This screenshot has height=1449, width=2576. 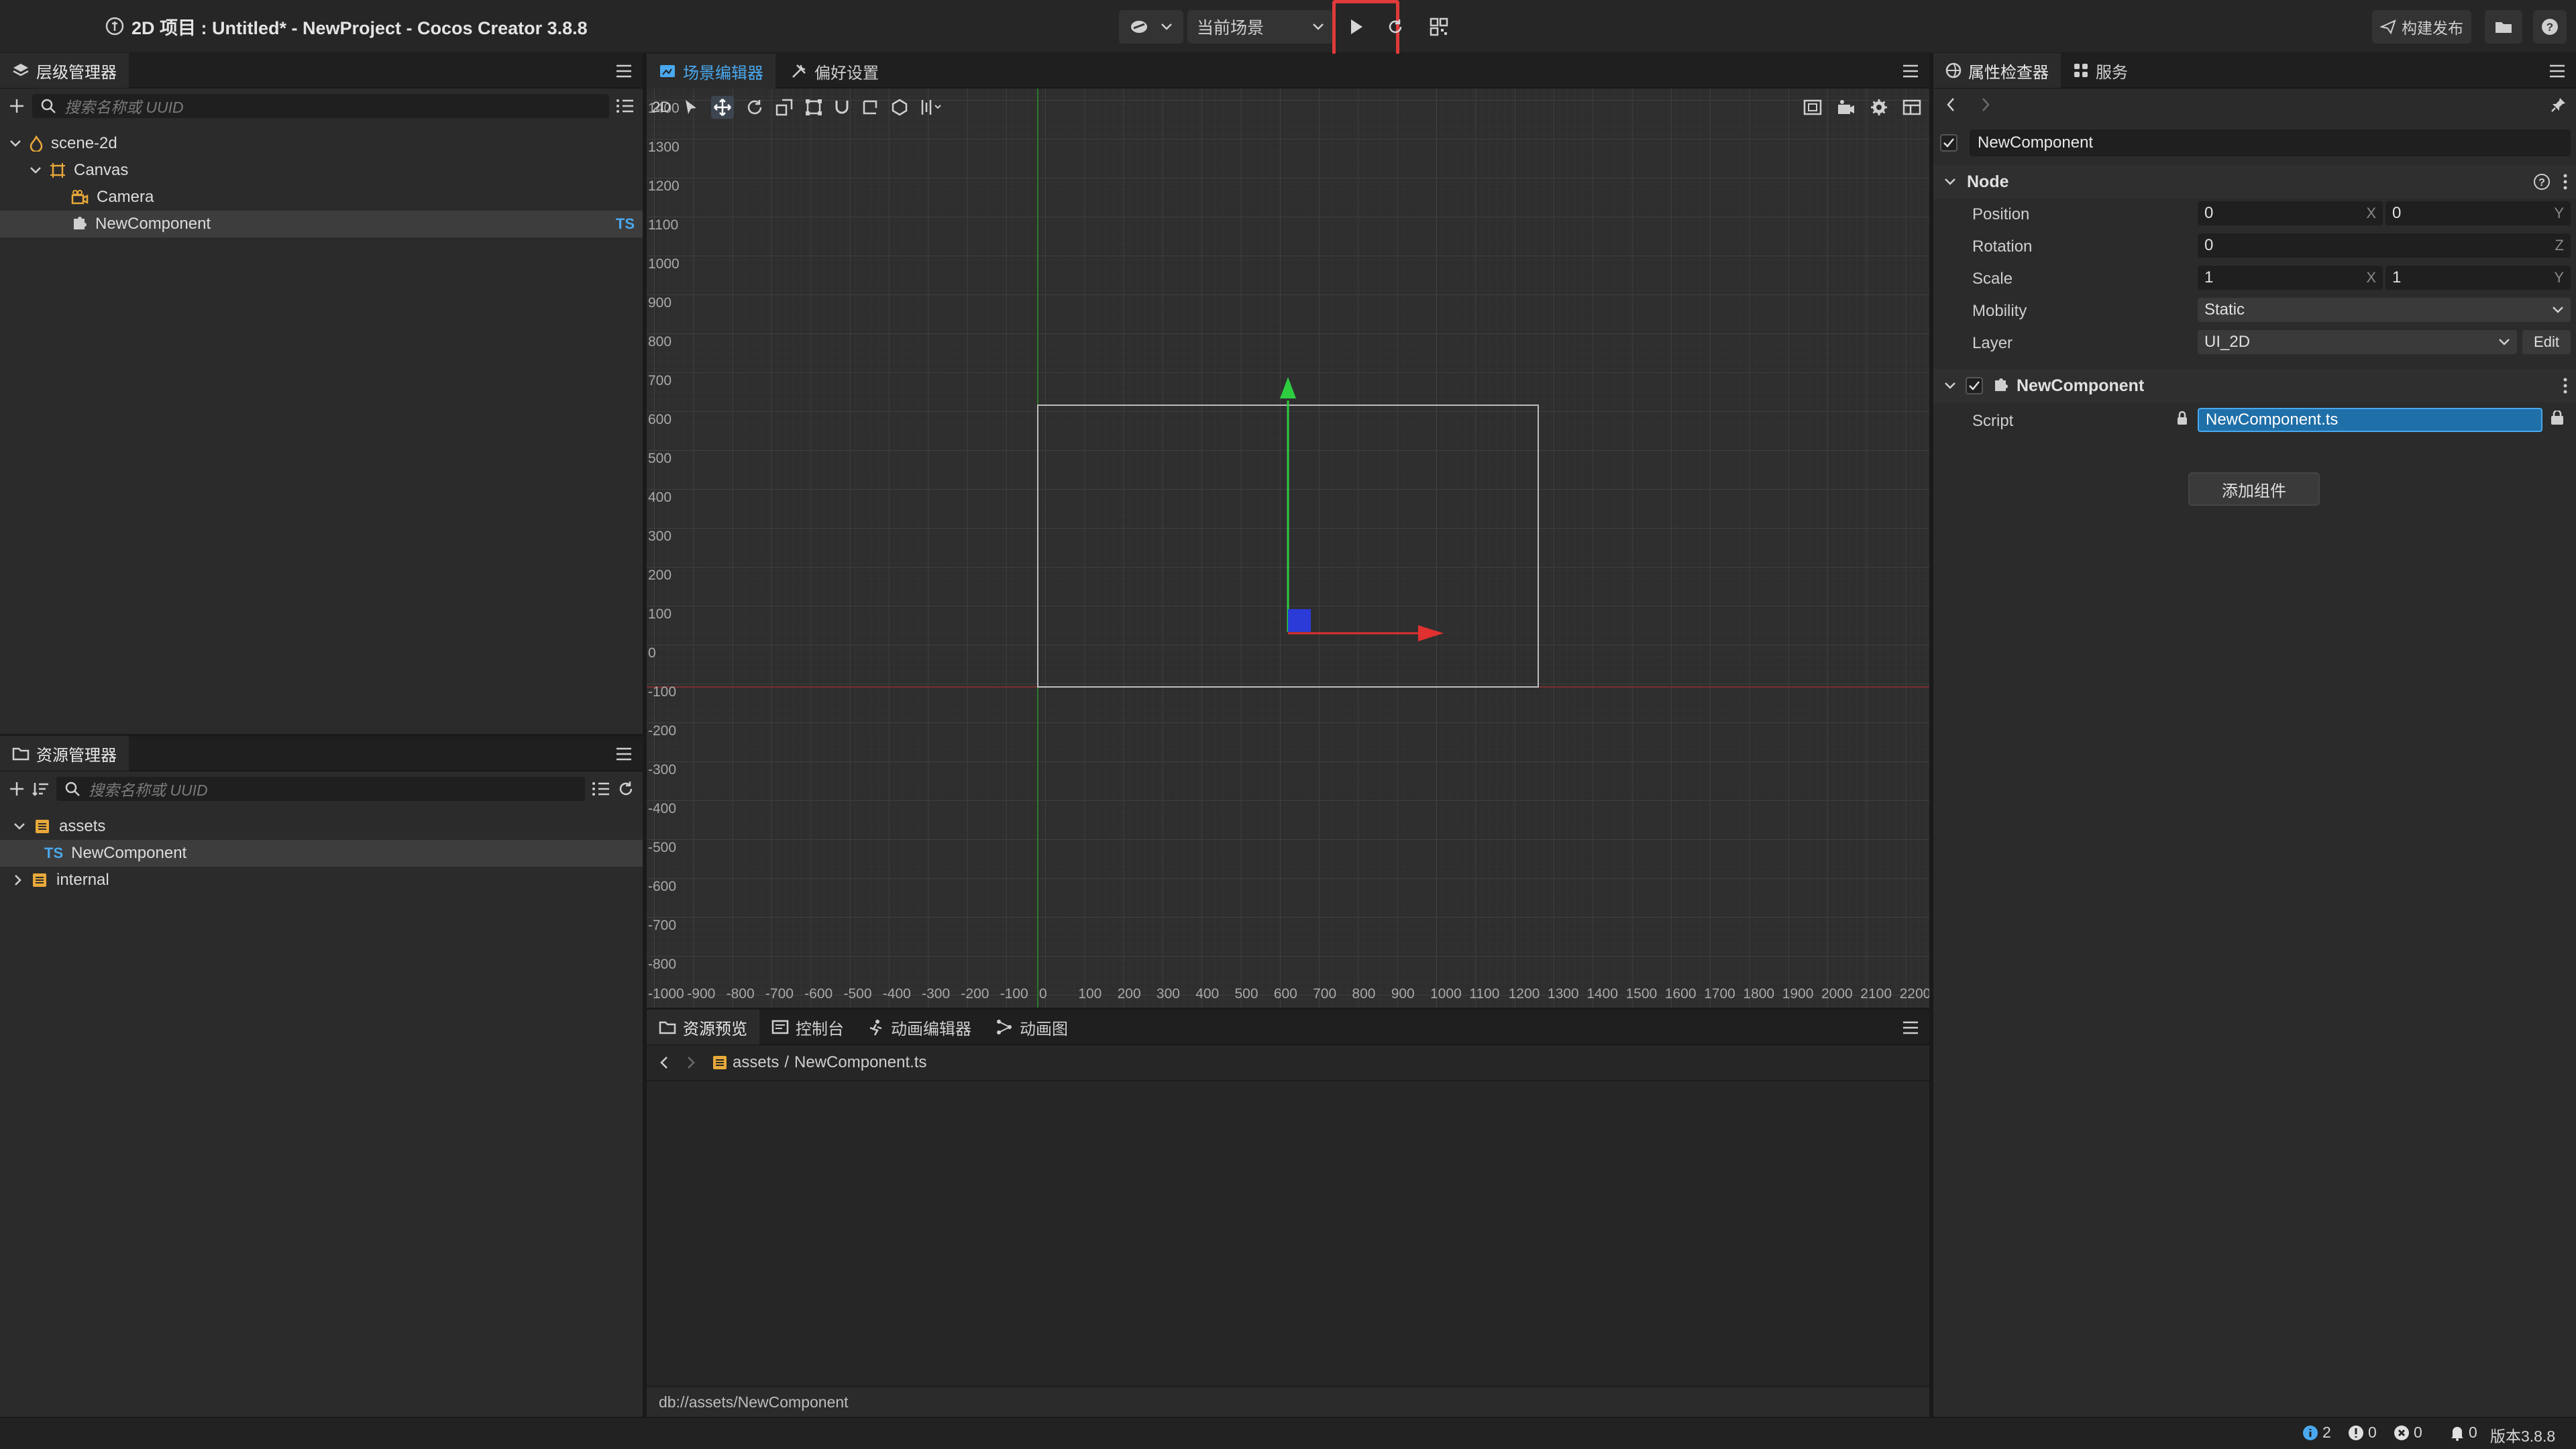 What do you see at coordinates (1031, 1027) in the screenshot?
I see `tab-animation-graph: 动画图` at bounding box center [1031, 1027].